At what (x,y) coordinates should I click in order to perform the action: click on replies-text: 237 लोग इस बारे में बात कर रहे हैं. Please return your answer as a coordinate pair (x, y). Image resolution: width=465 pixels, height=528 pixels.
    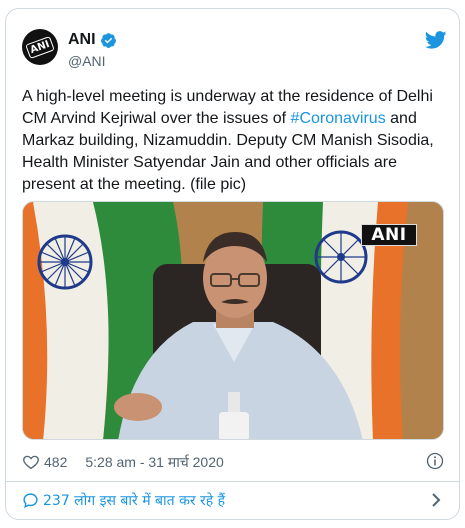
    Looking at the image, I should click on (134, 500).